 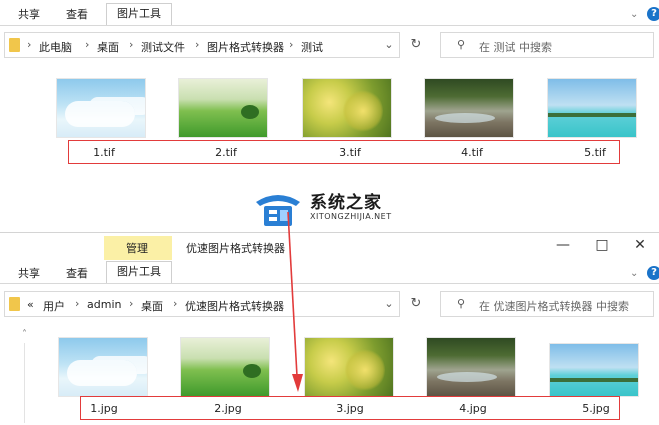 I want to click on scrollbar-track, so click(x=24, y=383).